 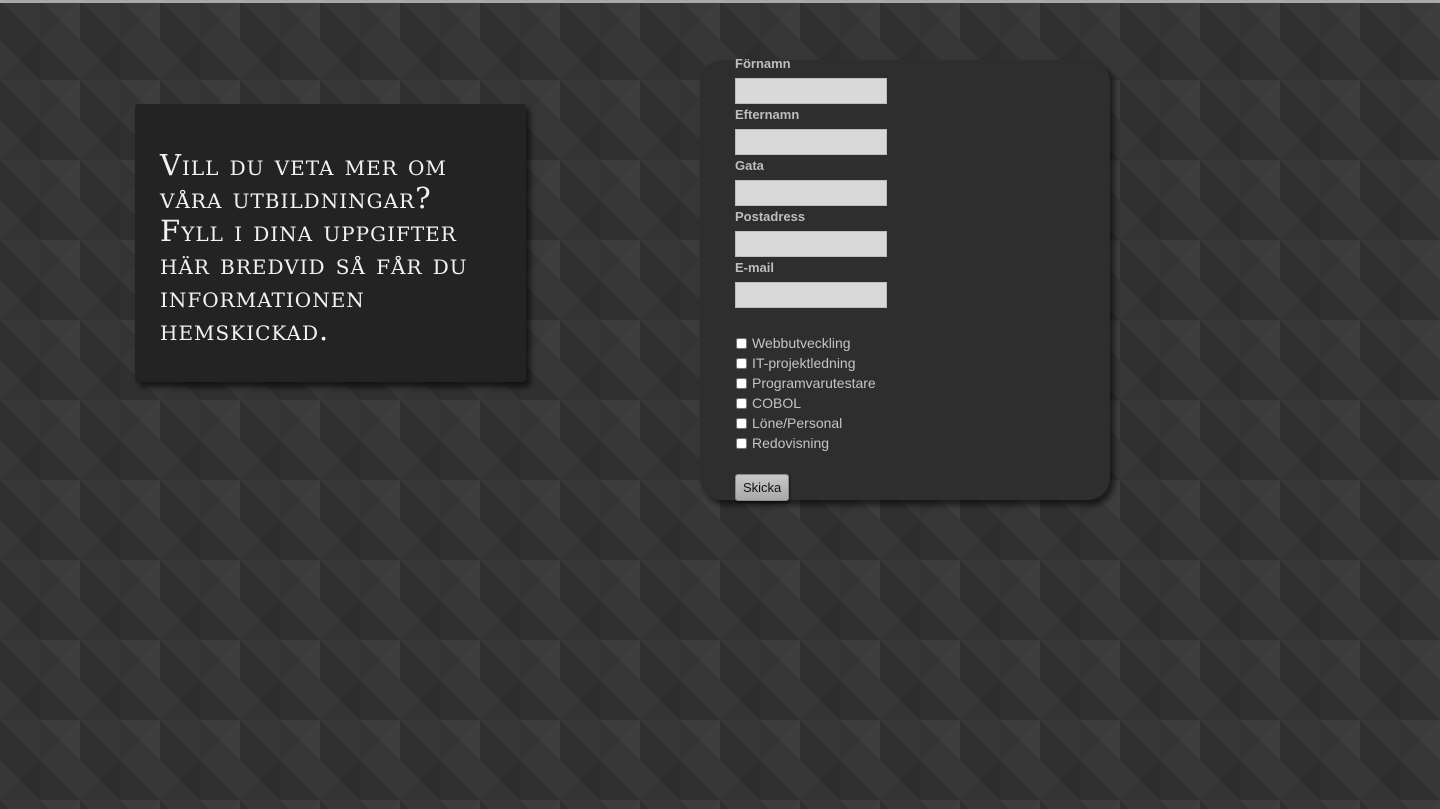 What do you see at coordinates (804, 363) in the screenshot?
I see `it-projektledning-label: IT-projektledning` at bounding box center [804, 363].